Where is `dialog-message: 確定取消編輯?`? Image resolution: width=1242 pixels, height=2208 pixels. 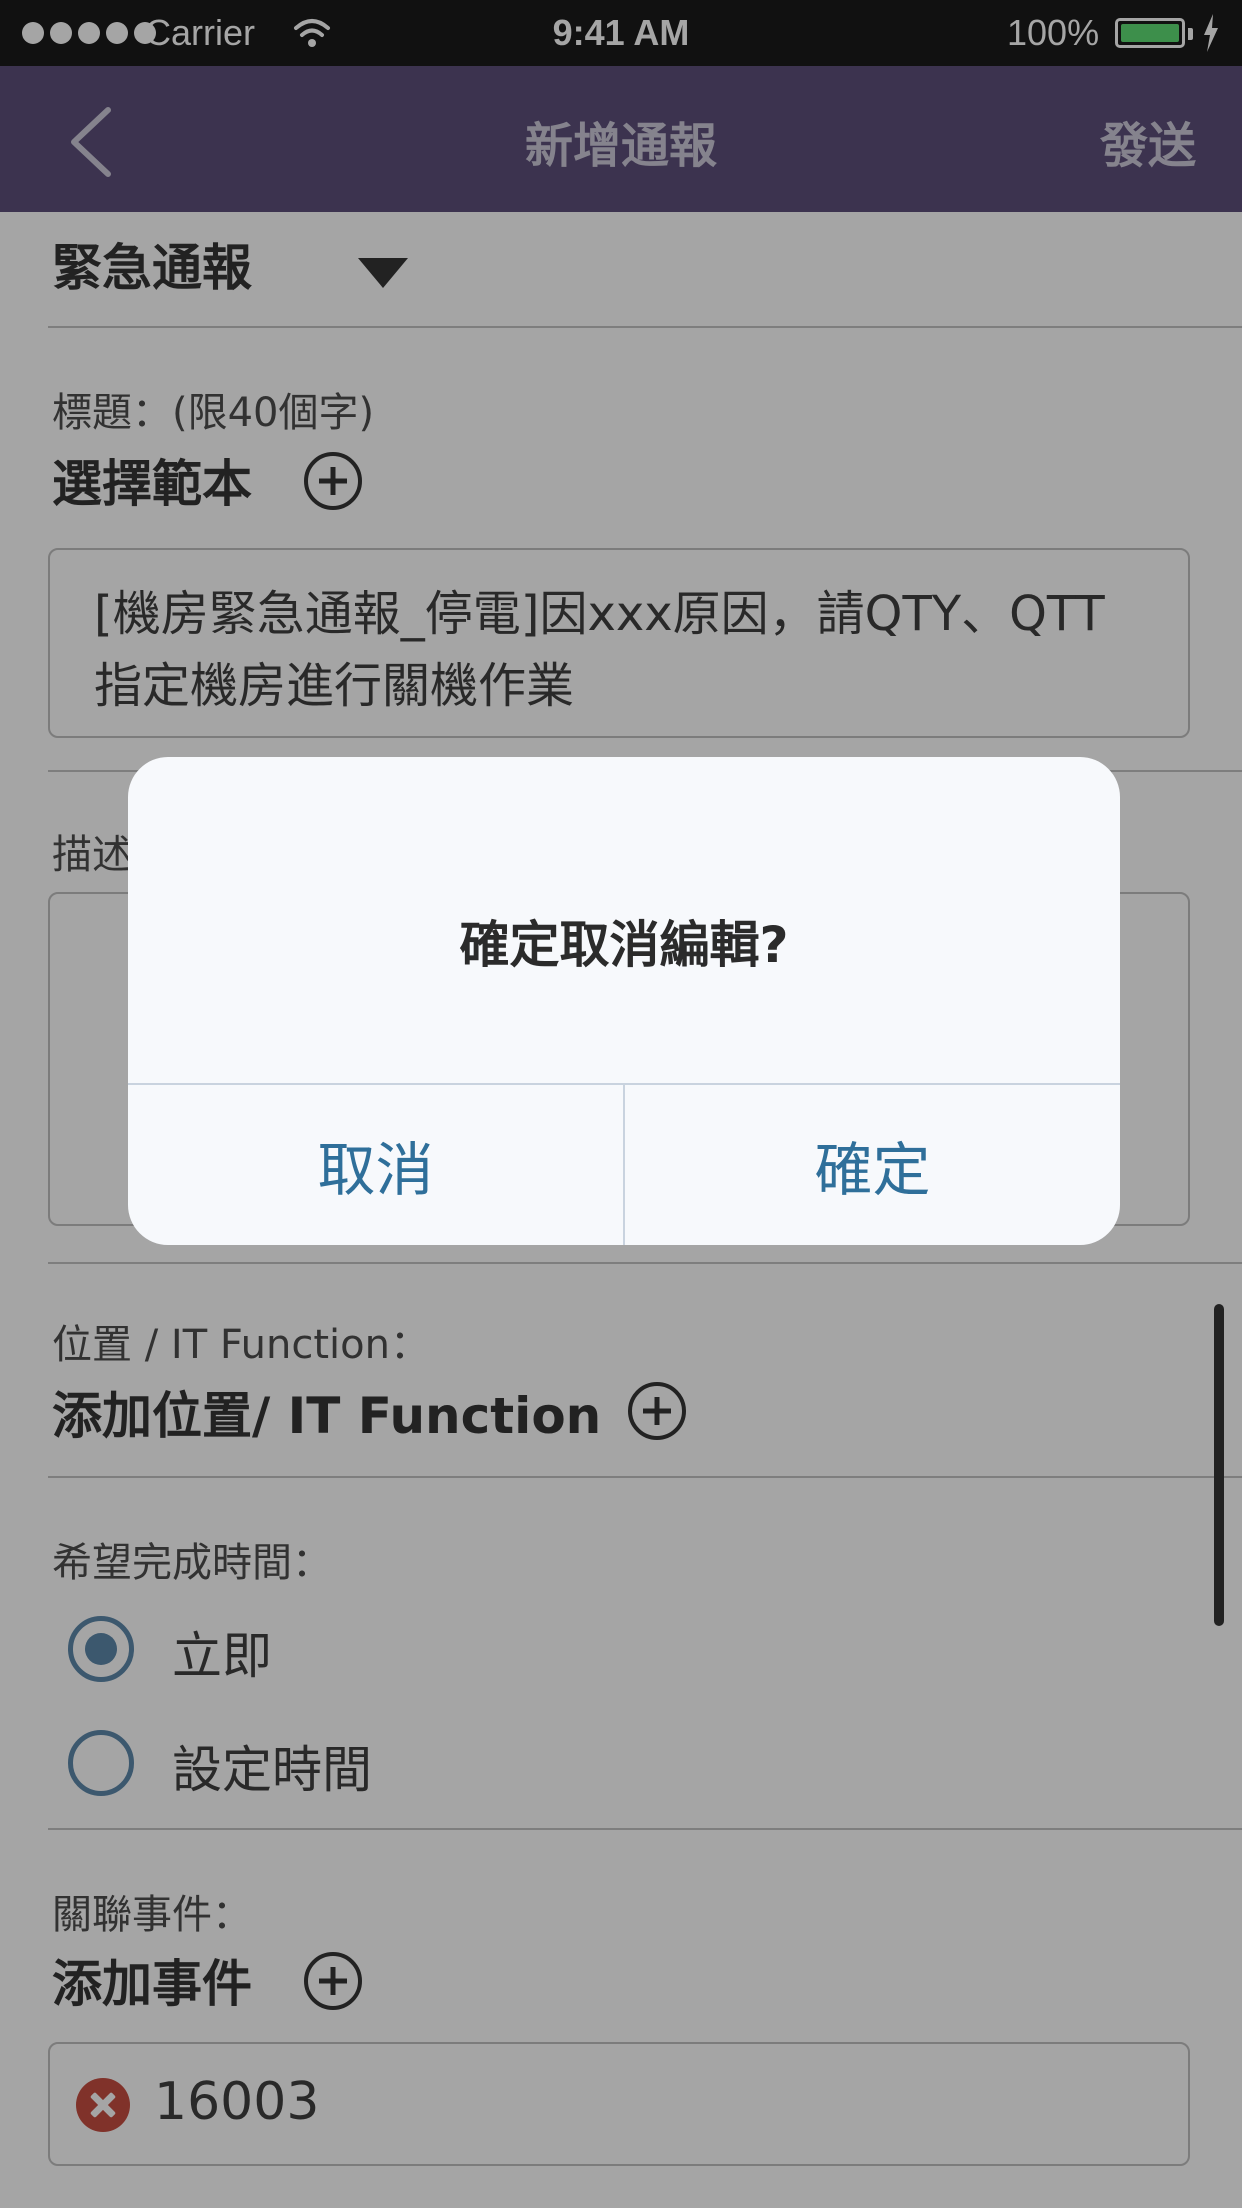 dialog-message: 確定取消編輯? is located at coordinates (624, 945).